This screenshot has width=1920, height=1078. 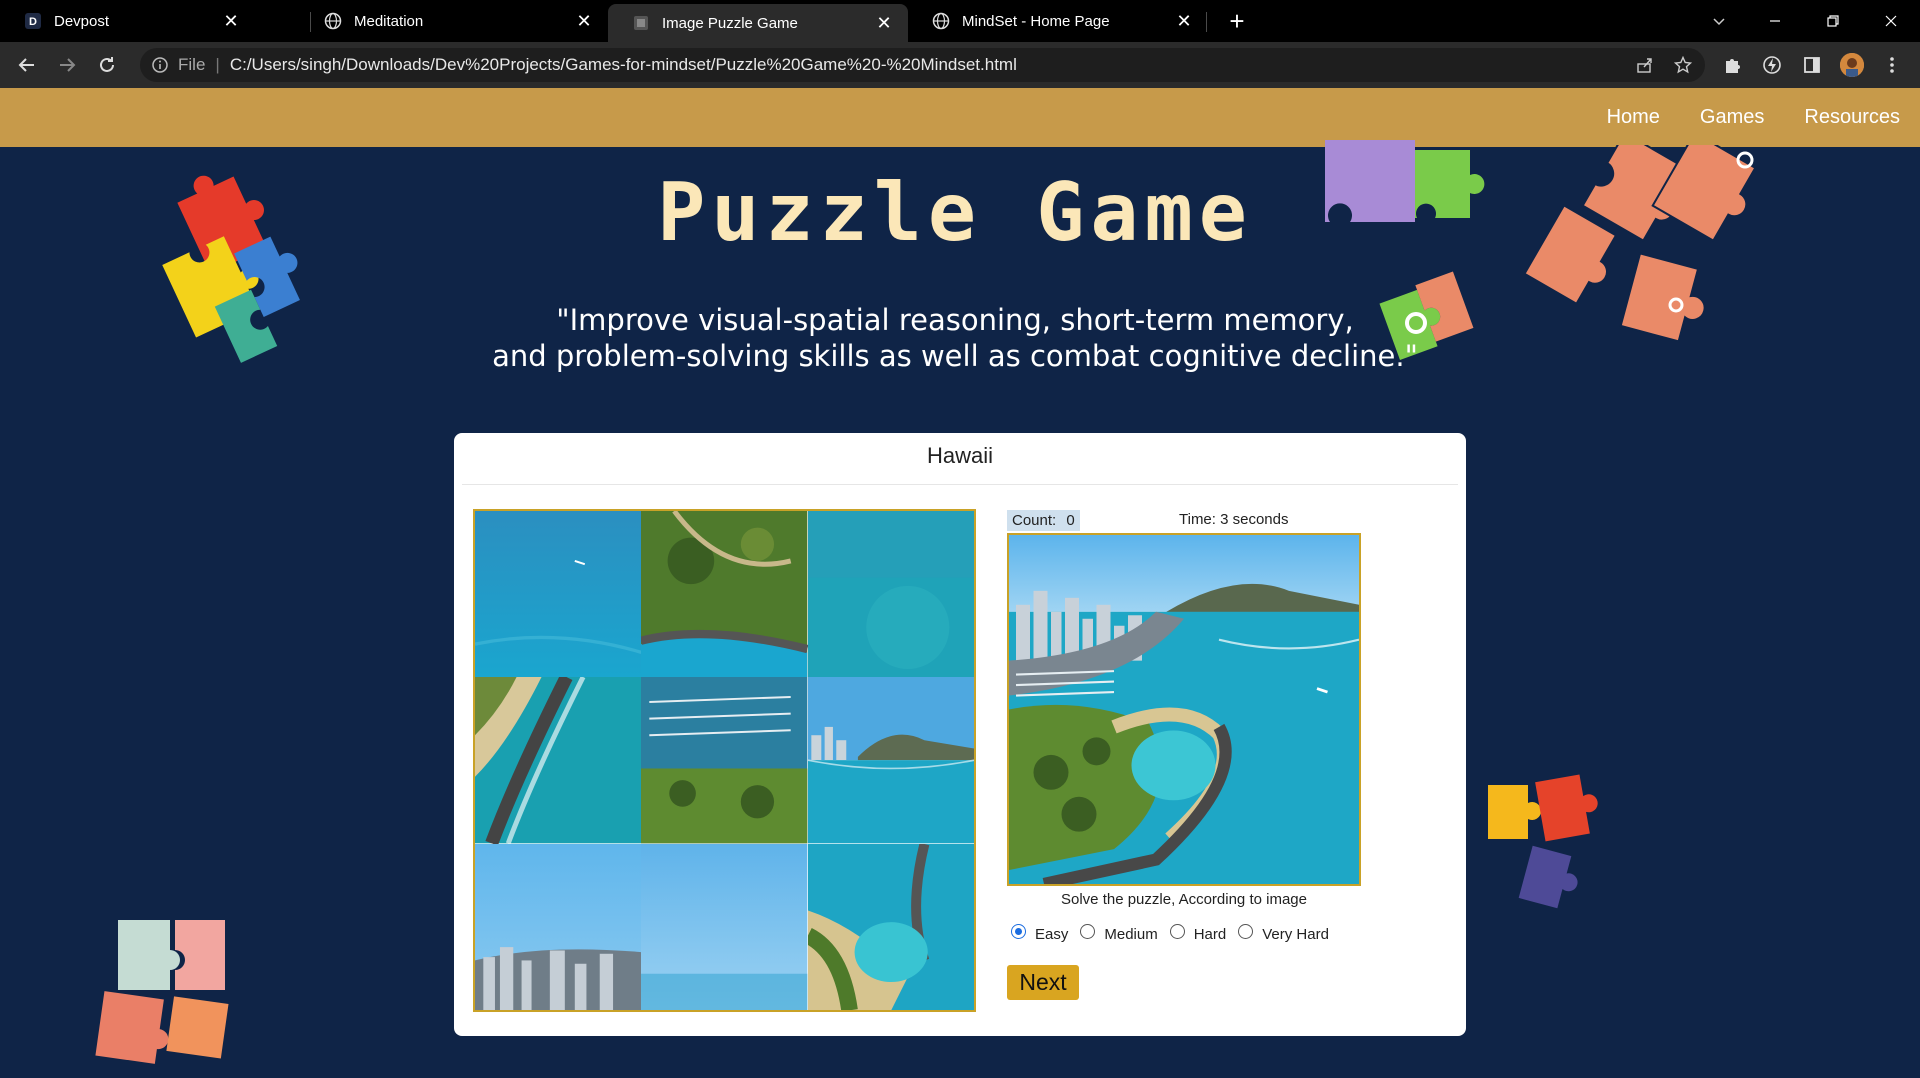 What do you see at coordinates (1891, 21) in the screenshot?
I see `close-window-icon` at bounding box center [1891, 21].